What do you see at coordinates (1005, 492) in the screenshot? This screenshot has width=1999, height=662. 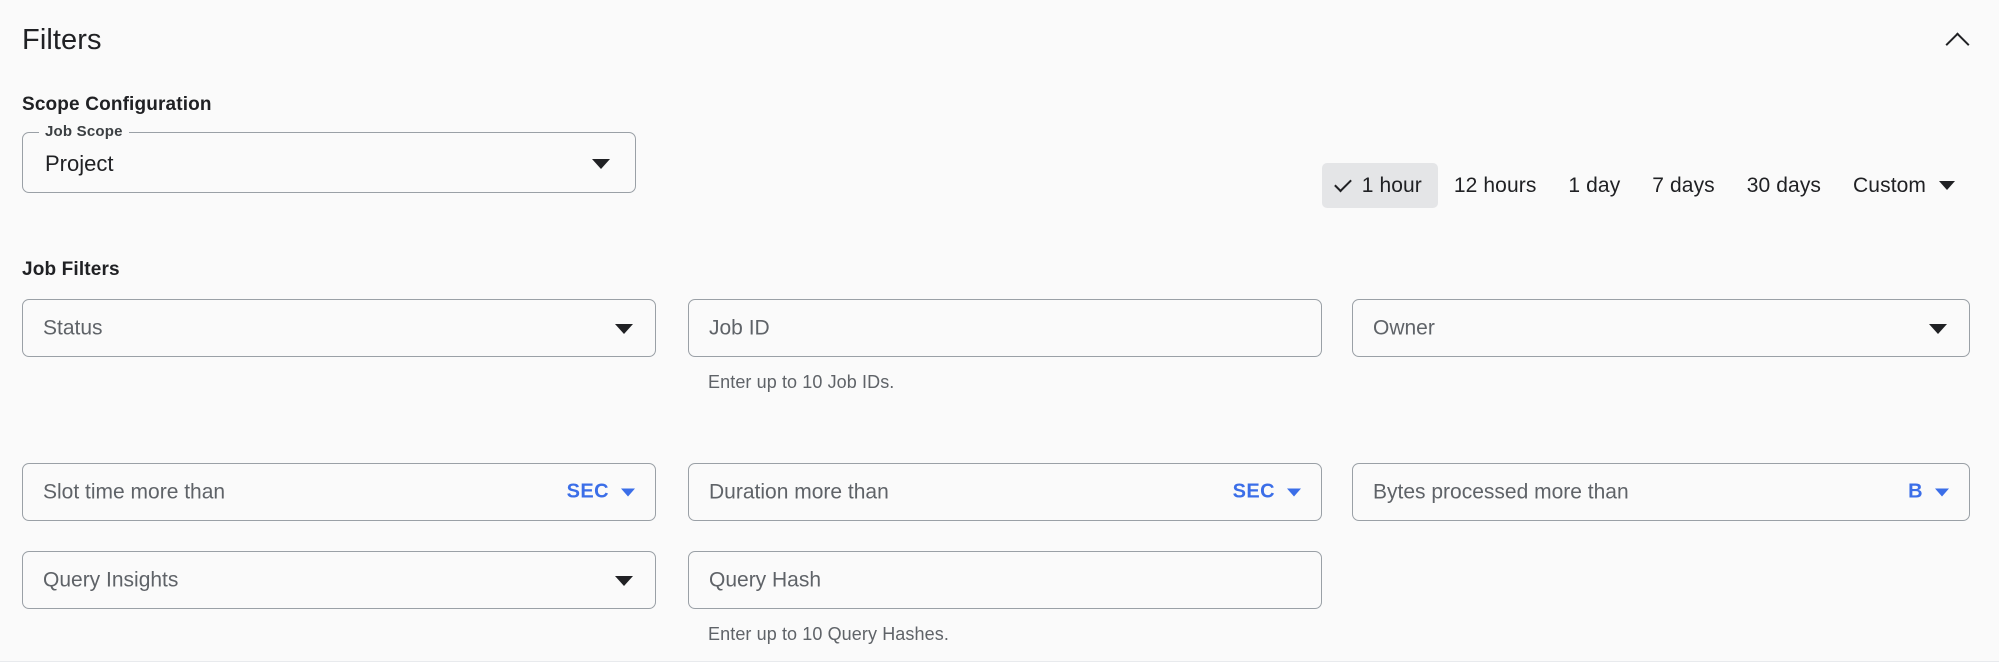 I see `duration-input: Duration more than SEC` at bounding box center [1005, 492].